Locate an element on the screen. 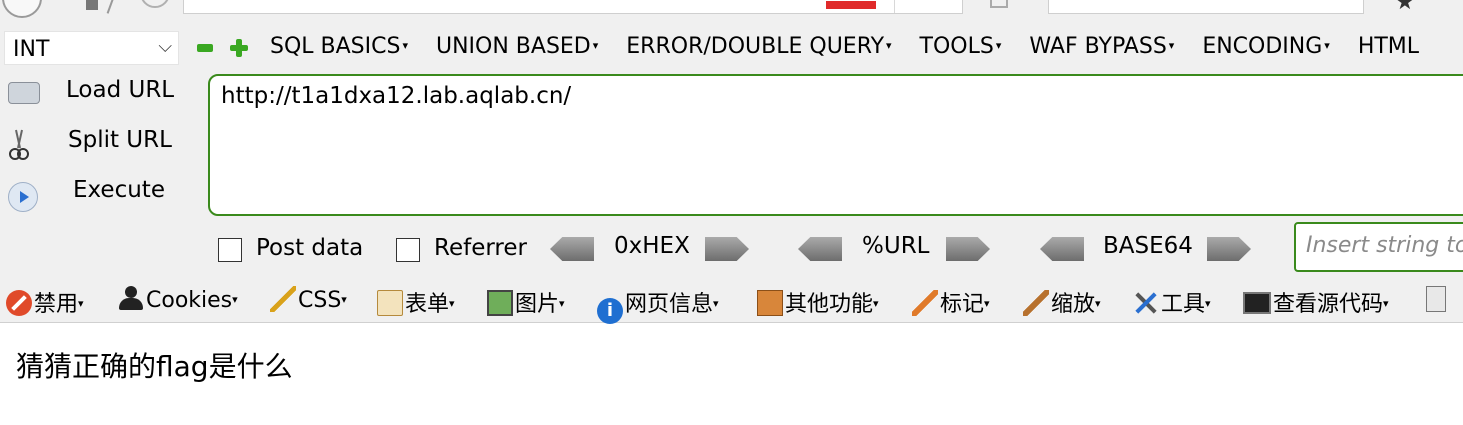 Image resolution: width=1463 pixels, height=425 pixels. book-icon is located at coordinates (770, 303).